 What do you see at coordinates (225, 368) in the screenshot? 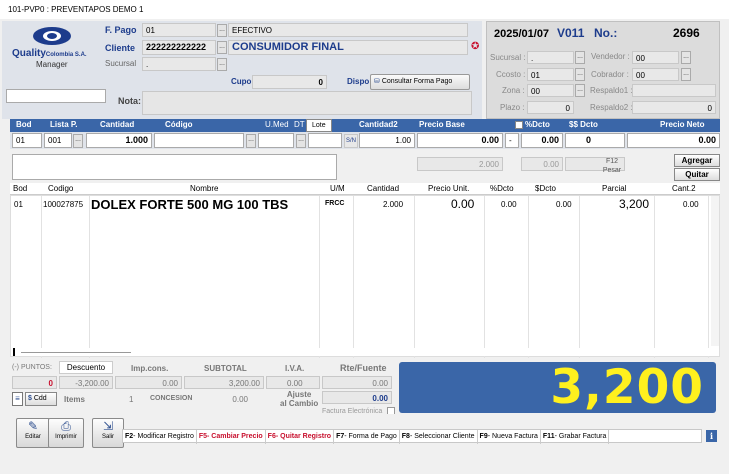
I see `subtotal-label: SUBTOTAL` at bounding box center [225, 368].